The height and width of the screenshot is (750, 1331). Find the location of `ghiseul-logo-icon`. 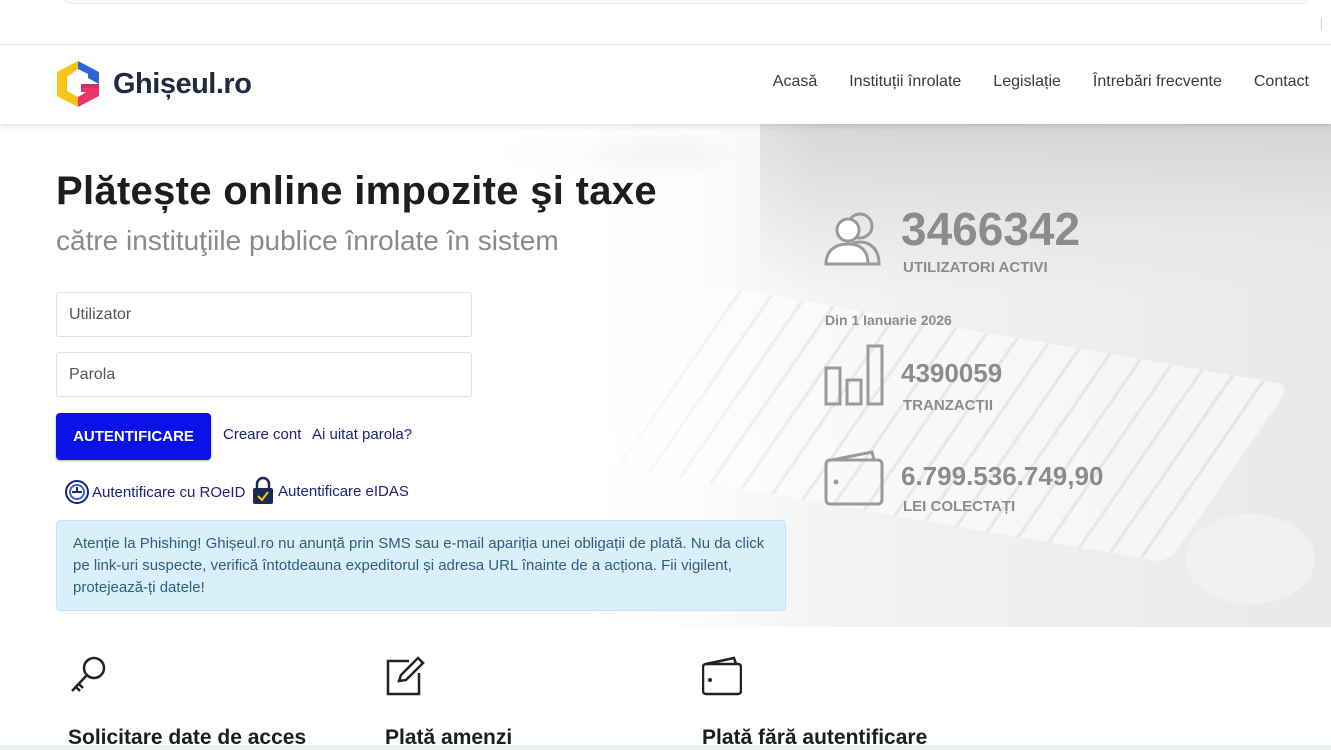

ghiseul-logo-icon is located at coordinates (78, 84).